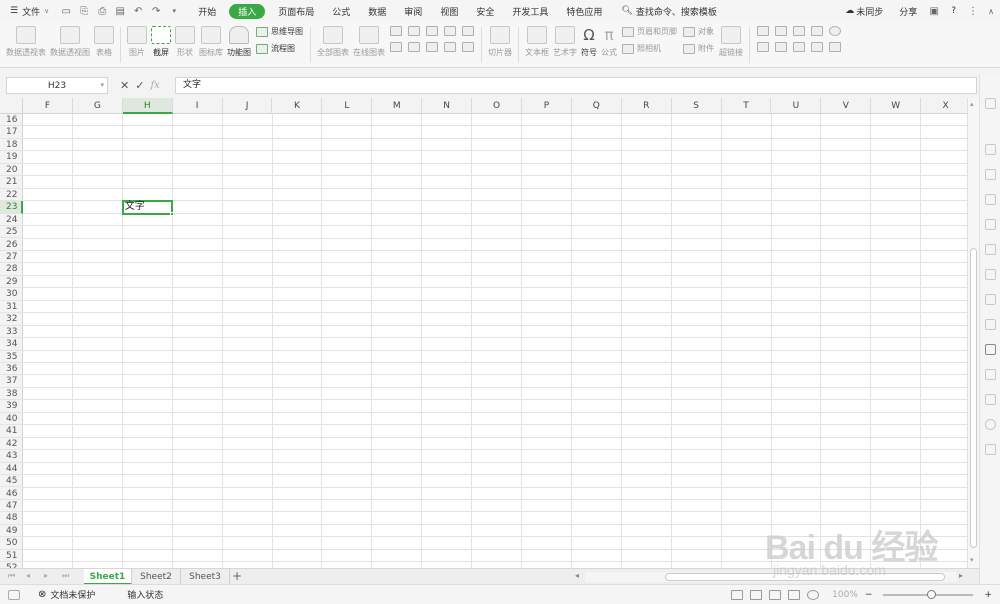 Image resolution: width=1000 pixels, height=604 pixels. What do you see at coordinates (990, 249) in the screenshot?
I see `side-property-icon` at bounding box center [990, 249].